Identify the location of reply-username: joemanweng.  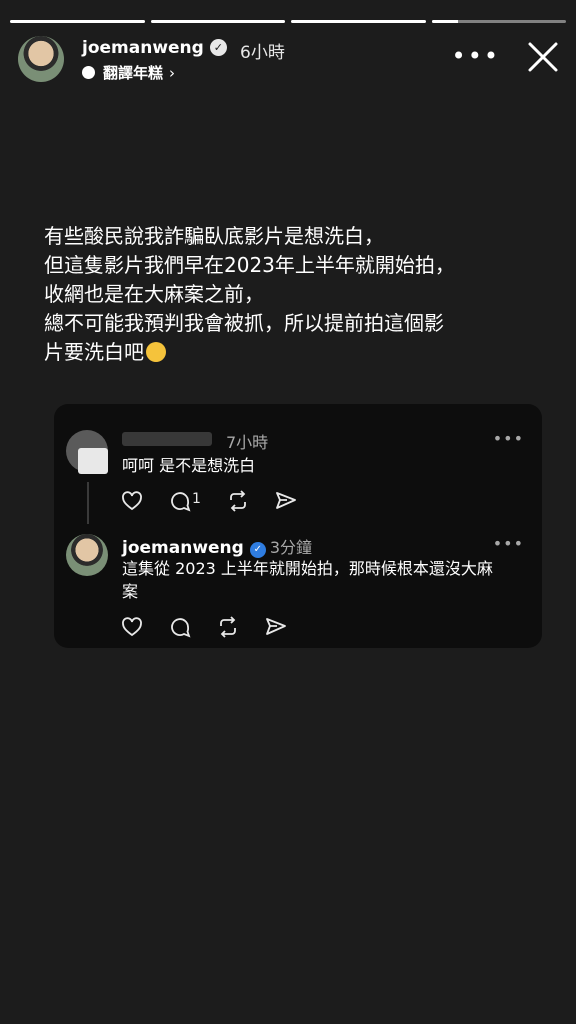
(183, 548).